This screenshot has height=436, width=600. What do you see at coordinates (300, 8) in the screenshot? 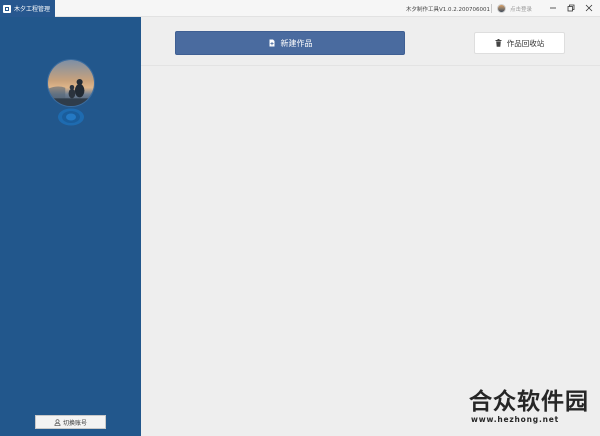
I see `title-bar: 木夕工程管理 木夕制作工具V1.0.2.200706001 点击登录` at bounding box center [300, 8].